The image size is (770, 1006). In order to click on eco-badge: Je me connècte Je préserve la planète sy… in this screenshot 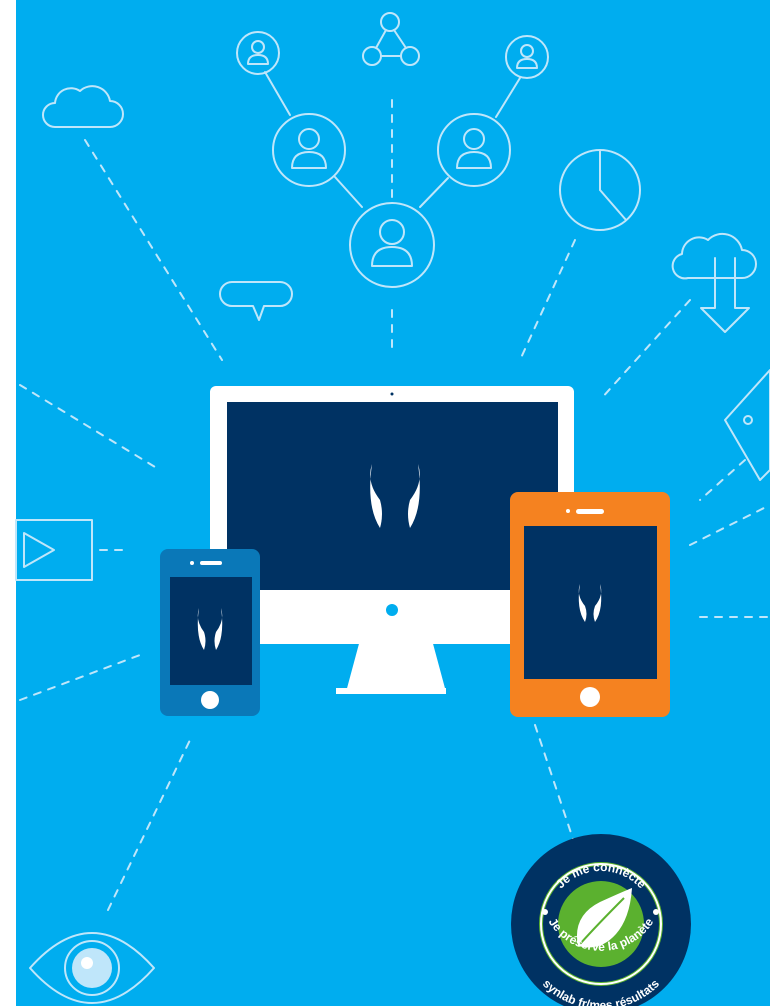, I will do `click(601, 920)`.